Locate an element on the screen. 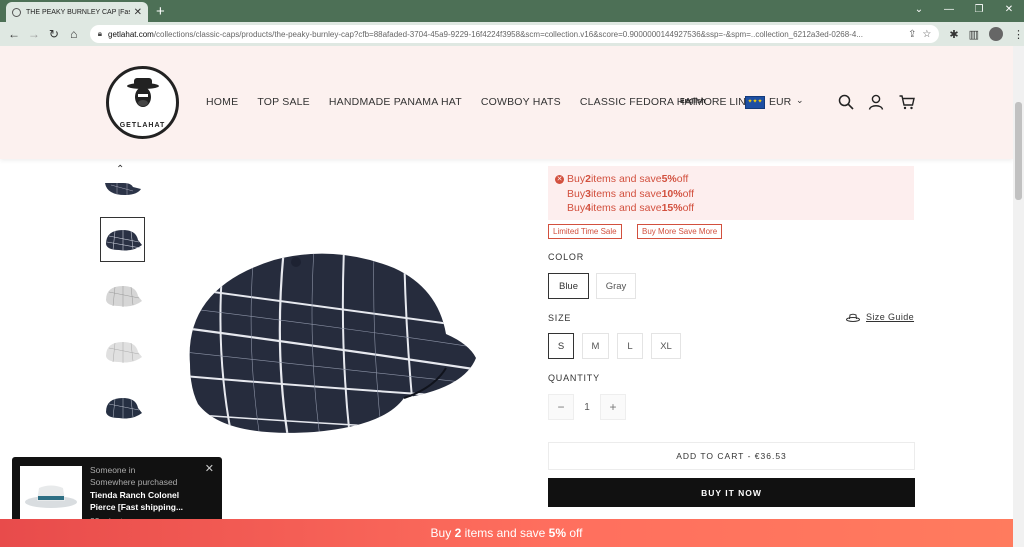 Image resolution: width=1024 pixels, height=547 pixels. nav-item-top-sale: TOP SALE is located at coordinates (283, 102).